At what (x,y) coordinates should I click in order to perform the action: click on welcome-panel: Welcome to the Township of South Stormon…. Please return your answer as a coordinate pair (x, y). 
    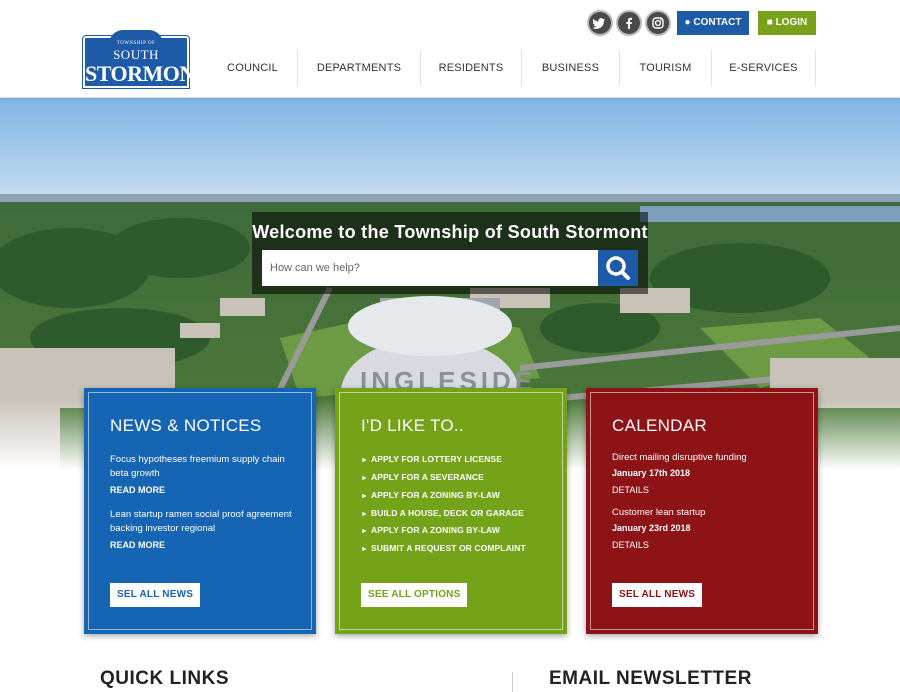
    Looking at the image, I should click on (450, 253).